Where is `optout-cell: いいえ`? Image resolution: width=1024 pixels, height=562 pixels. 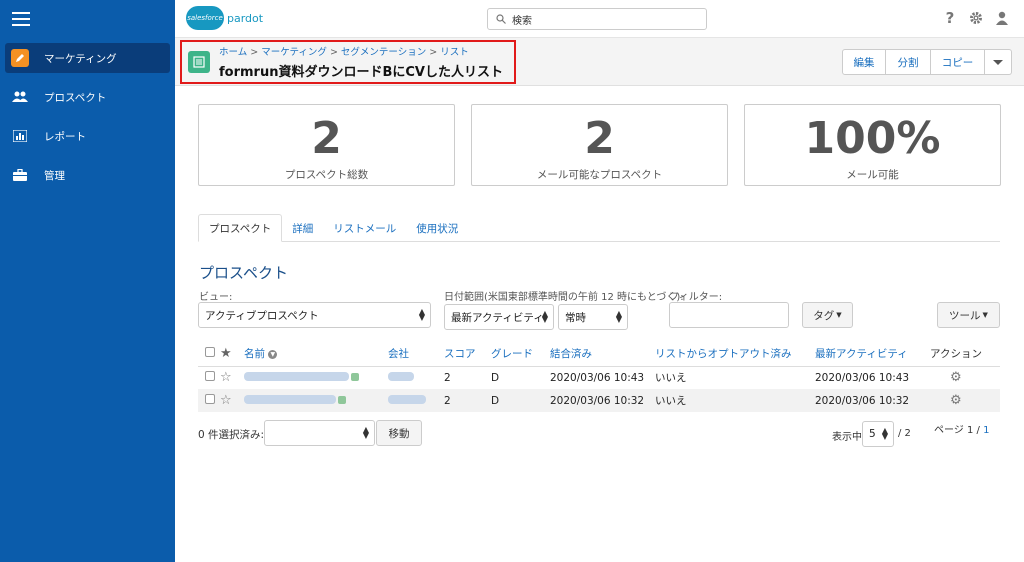
optout-cell: いいえ is located at coordinates (735, 400).